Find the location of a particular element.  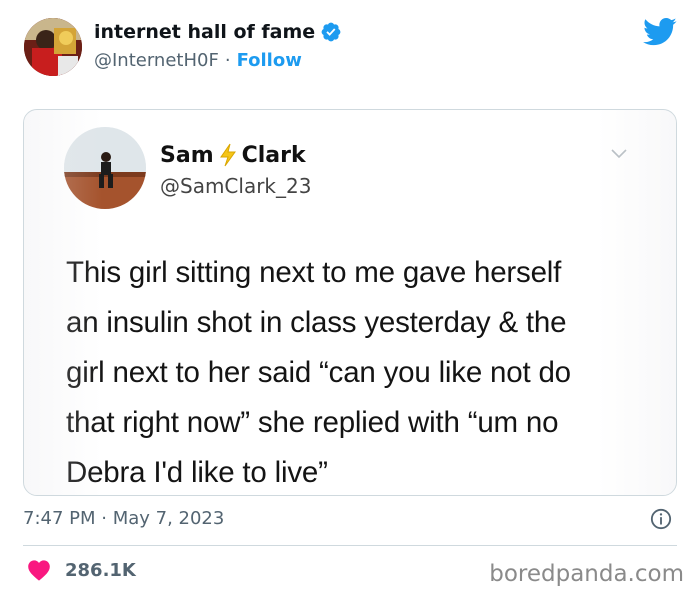

embedded-name-last: Clark is located at coordinates (273, 155).